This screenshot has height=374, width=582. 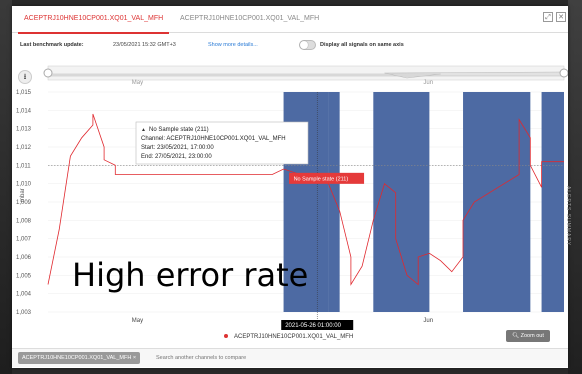 What do you see at coordinates (24, 240) in the screenshot?
I see `y-tick-label: 1,007` at bounding box center [24, 240].